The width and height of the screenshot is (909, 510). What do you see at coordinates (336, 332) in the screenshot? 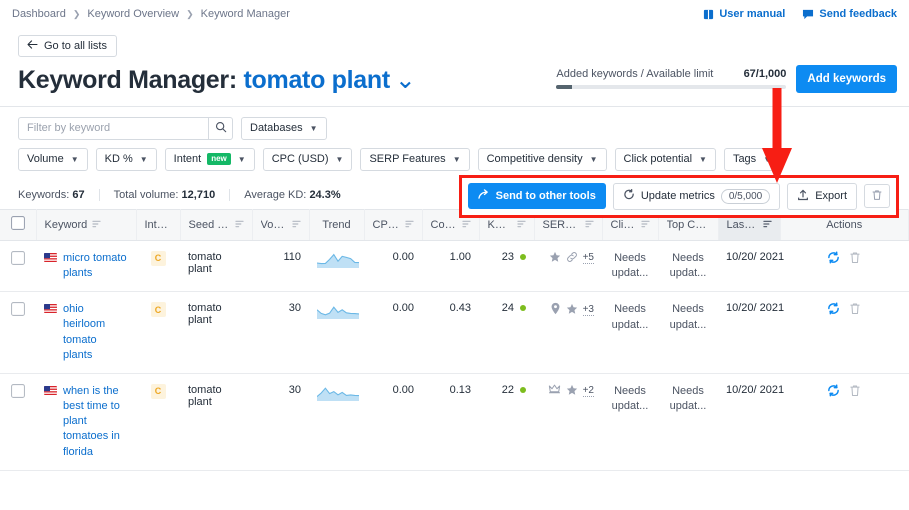
I see `row-trend-cell` at bounding box center [336, 332].